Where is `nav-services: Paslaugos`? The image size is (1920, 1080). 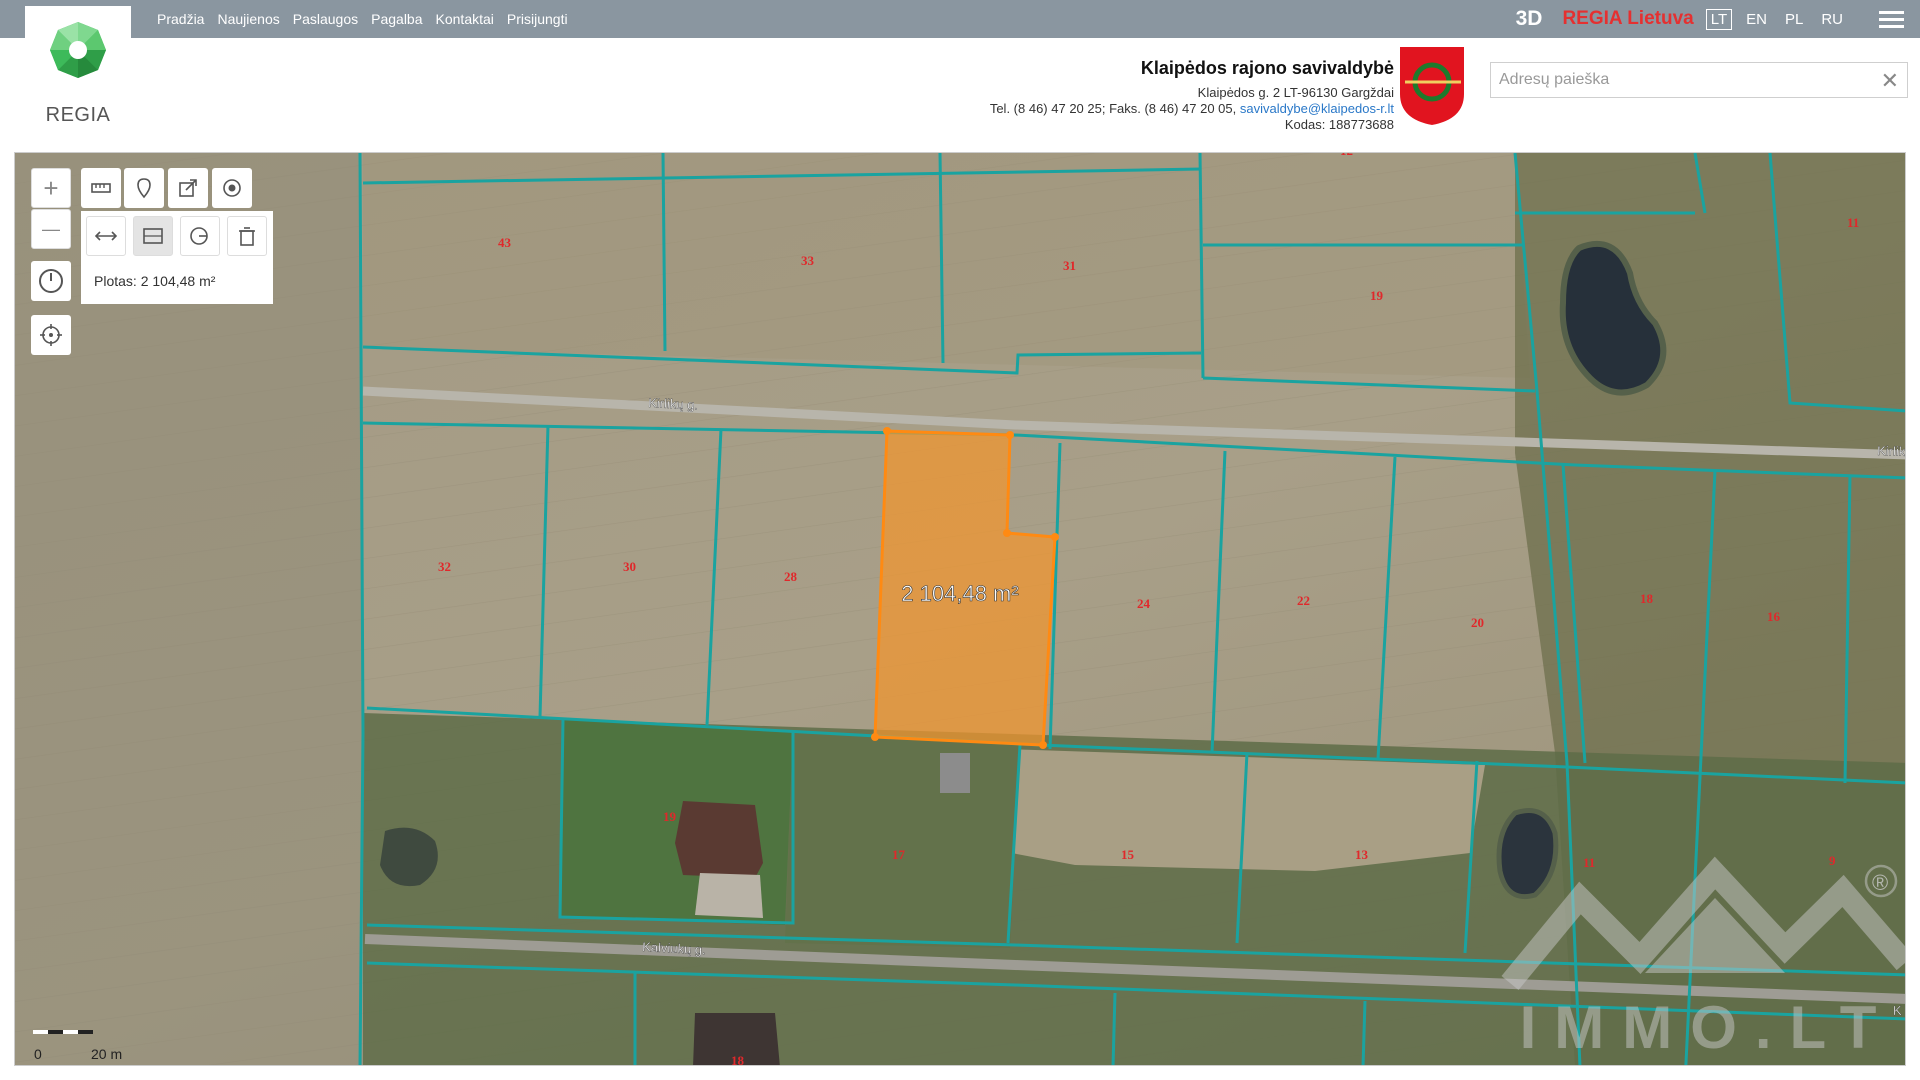
nav-services: Paslaugos is located at coordinates (325, 19).